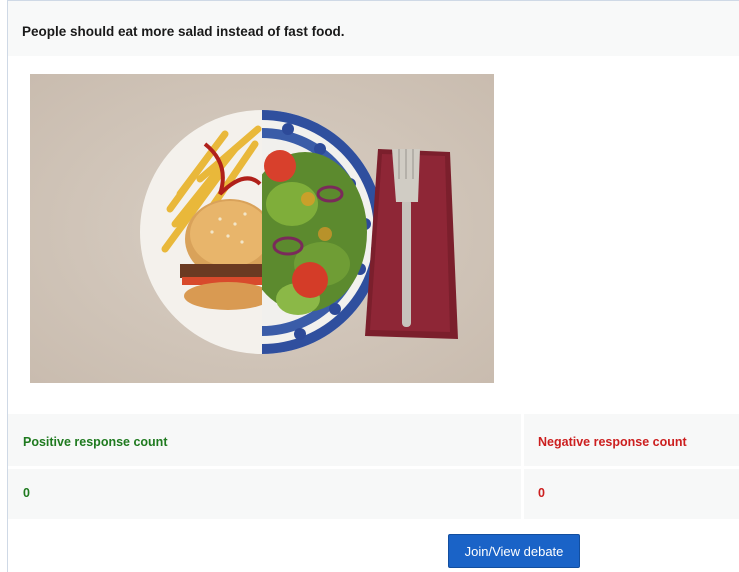  What do you see at coordinates (514, 551) in the screenshot?
I see `join-view-debate-button: Join/View debate` at bounding box center [514, 551].